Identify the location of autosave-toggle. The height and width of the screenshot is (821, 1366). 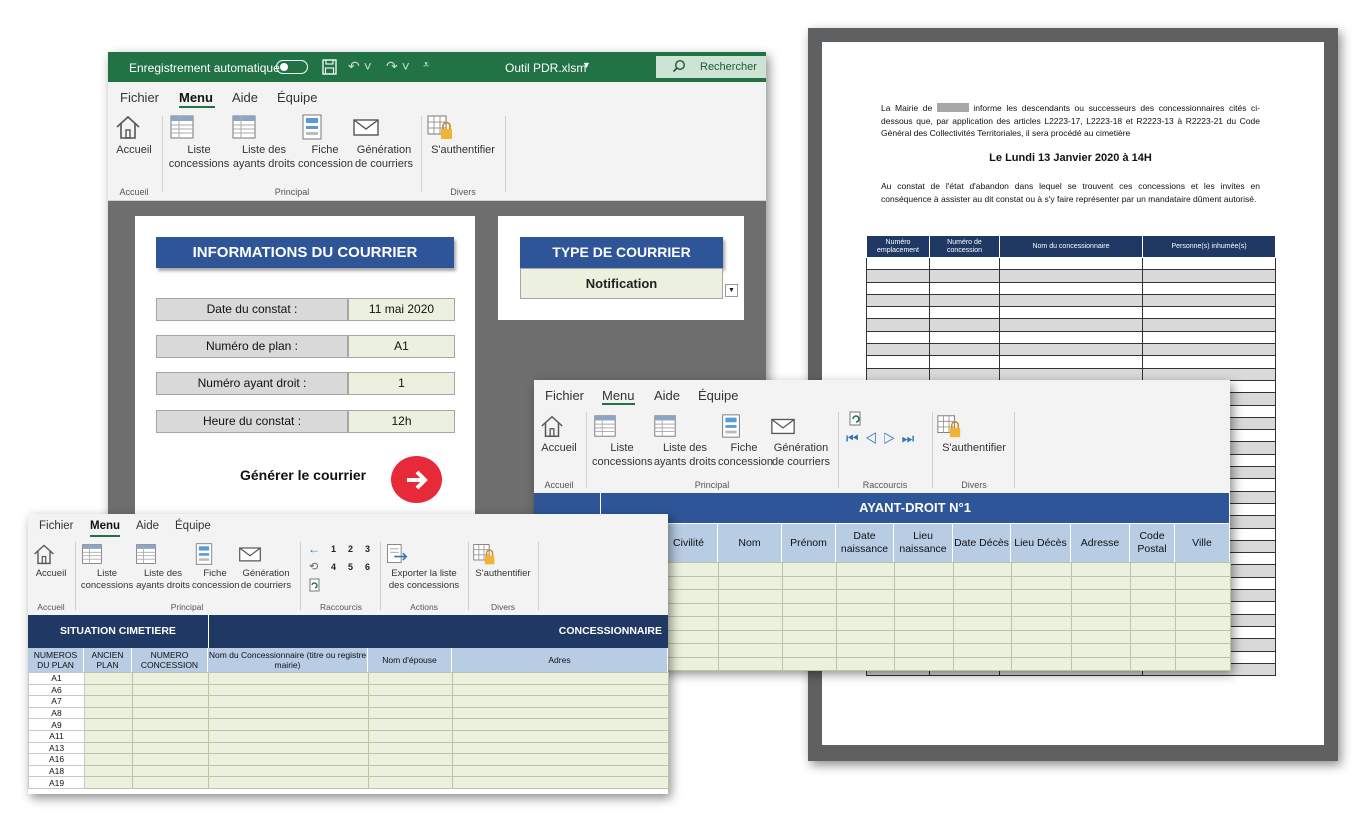
(292, 67).